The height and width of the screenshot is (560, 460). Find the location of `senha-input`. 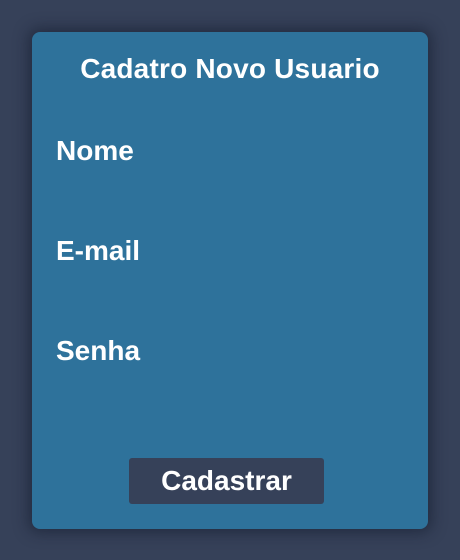

senha-input is located at coordinates (230, 389).